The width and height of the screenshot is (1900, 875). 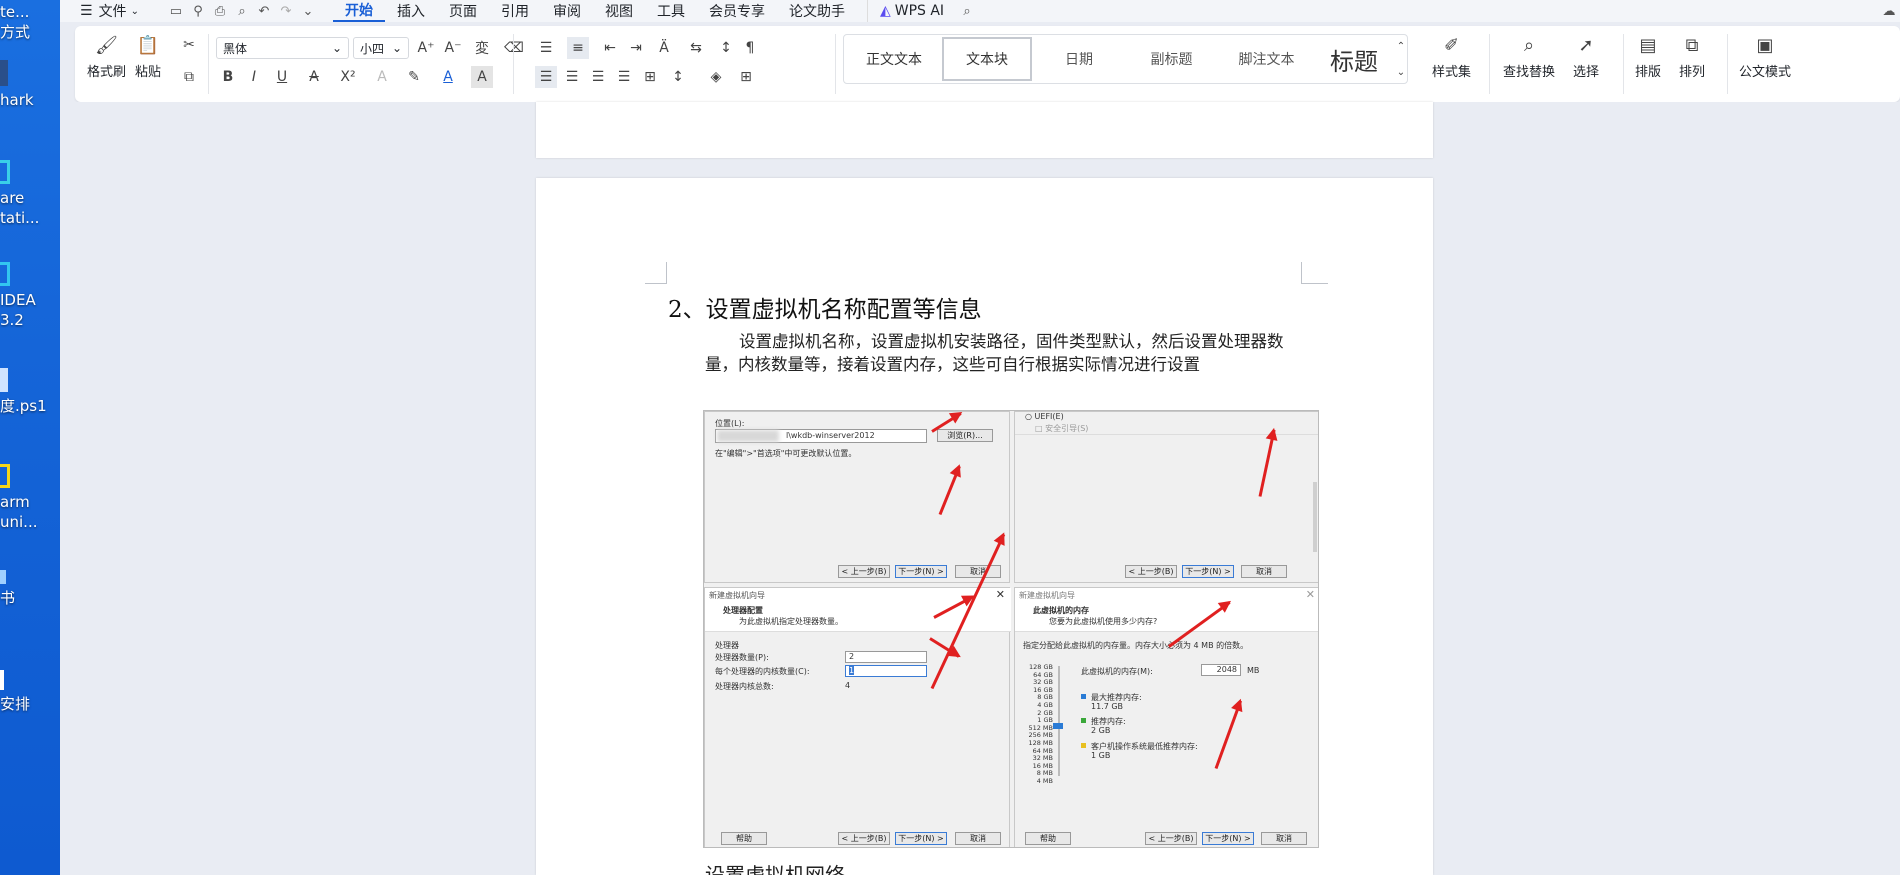 I want to click on clear-format-icon: ⌫, so click(x=514, y=48).